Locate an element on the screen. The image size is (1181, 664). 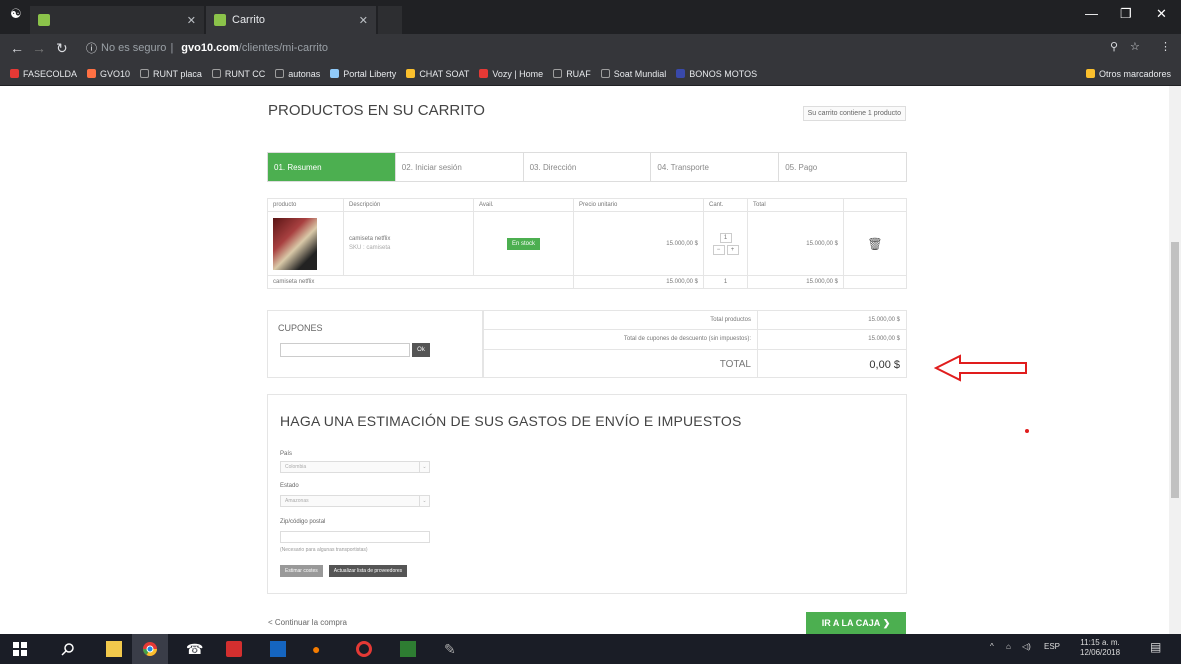
product-image is located at coordinates (295, 243).